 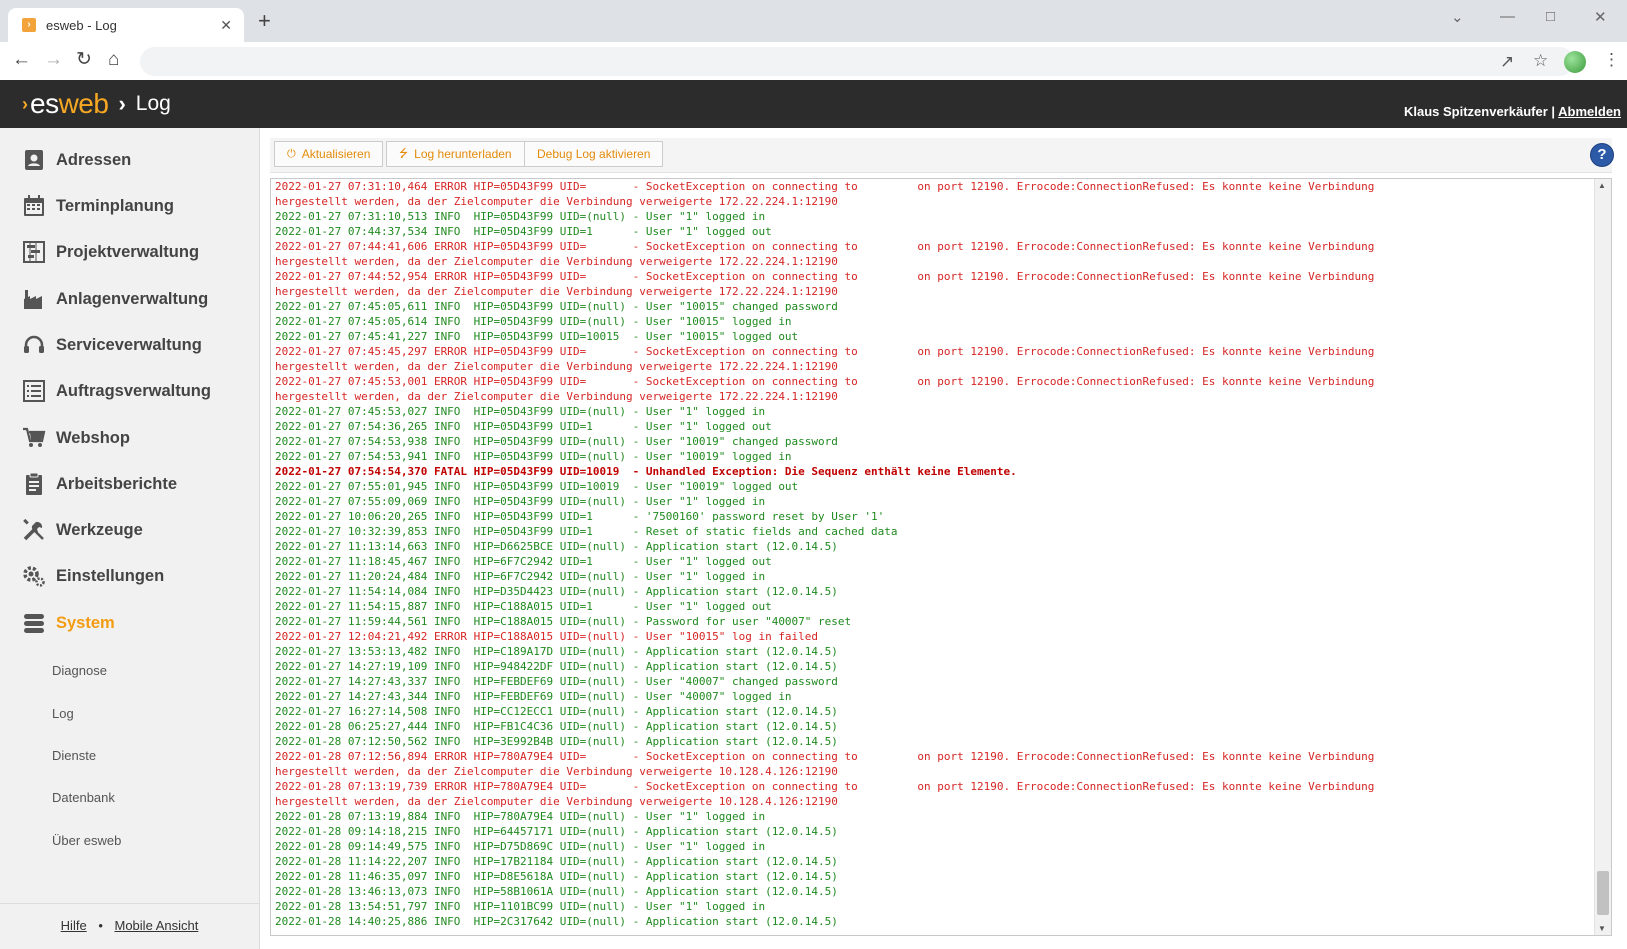 What do you see at coordinates (74, 755) in the screenshot?
I see `sidebar-subitem-dienste: Dienste` at bounding box center [74, 755].